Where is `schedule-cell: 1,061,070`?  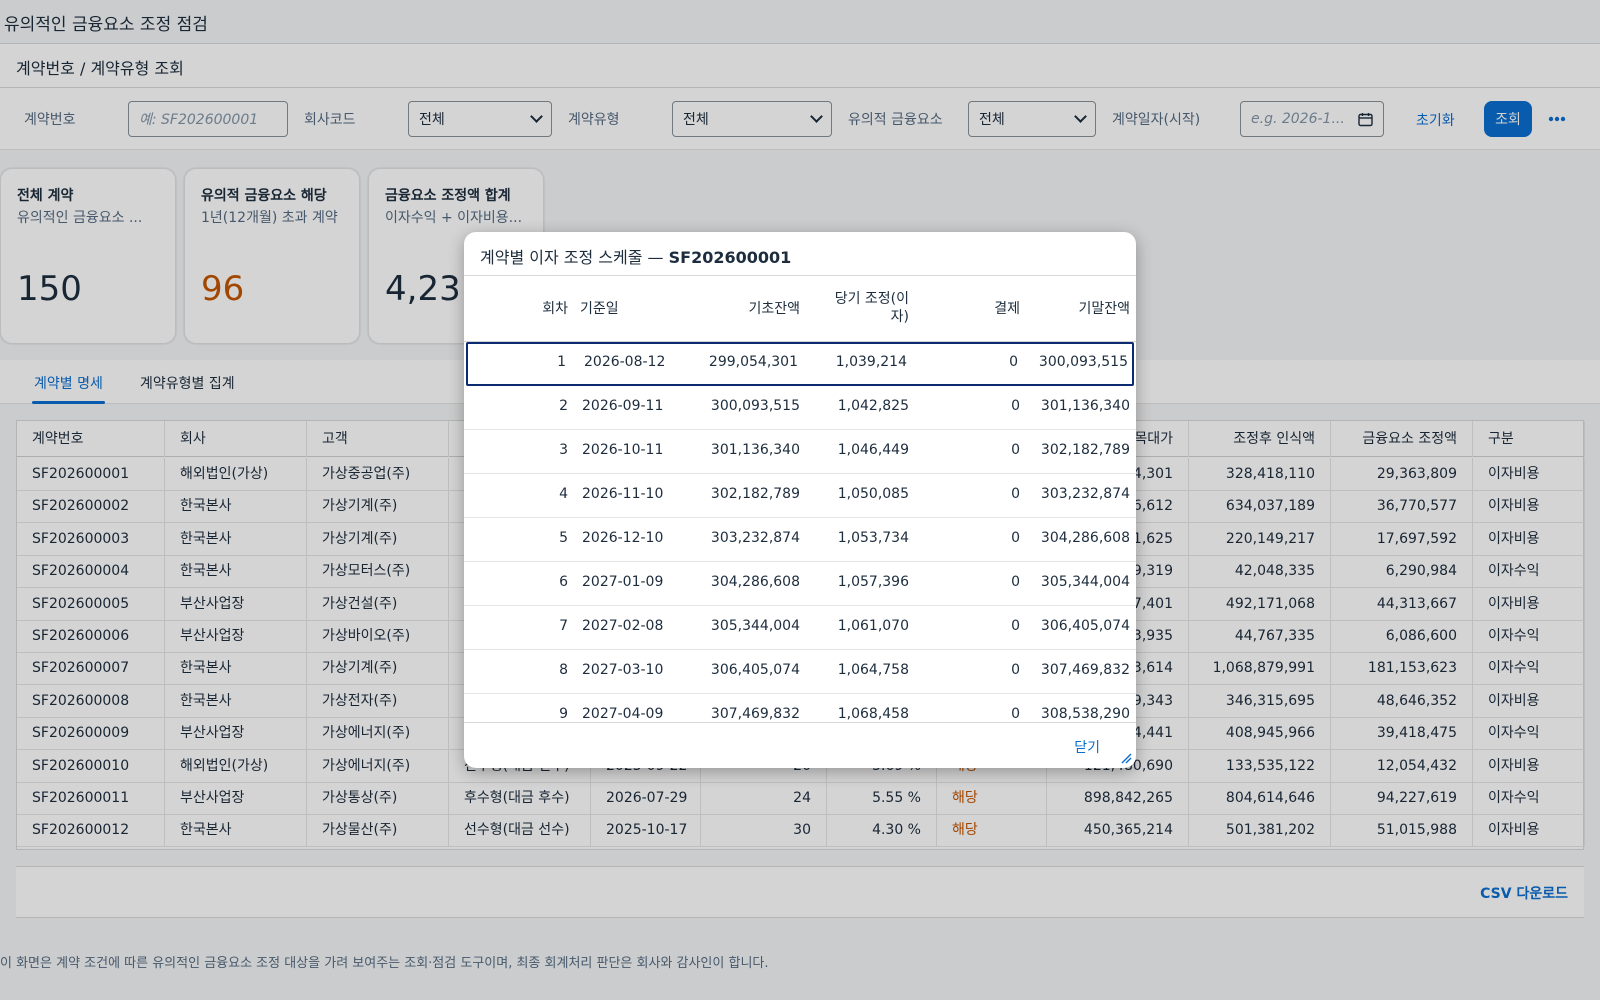 schedule-cell: 1,061,070 is located at coordinates (873, 626).